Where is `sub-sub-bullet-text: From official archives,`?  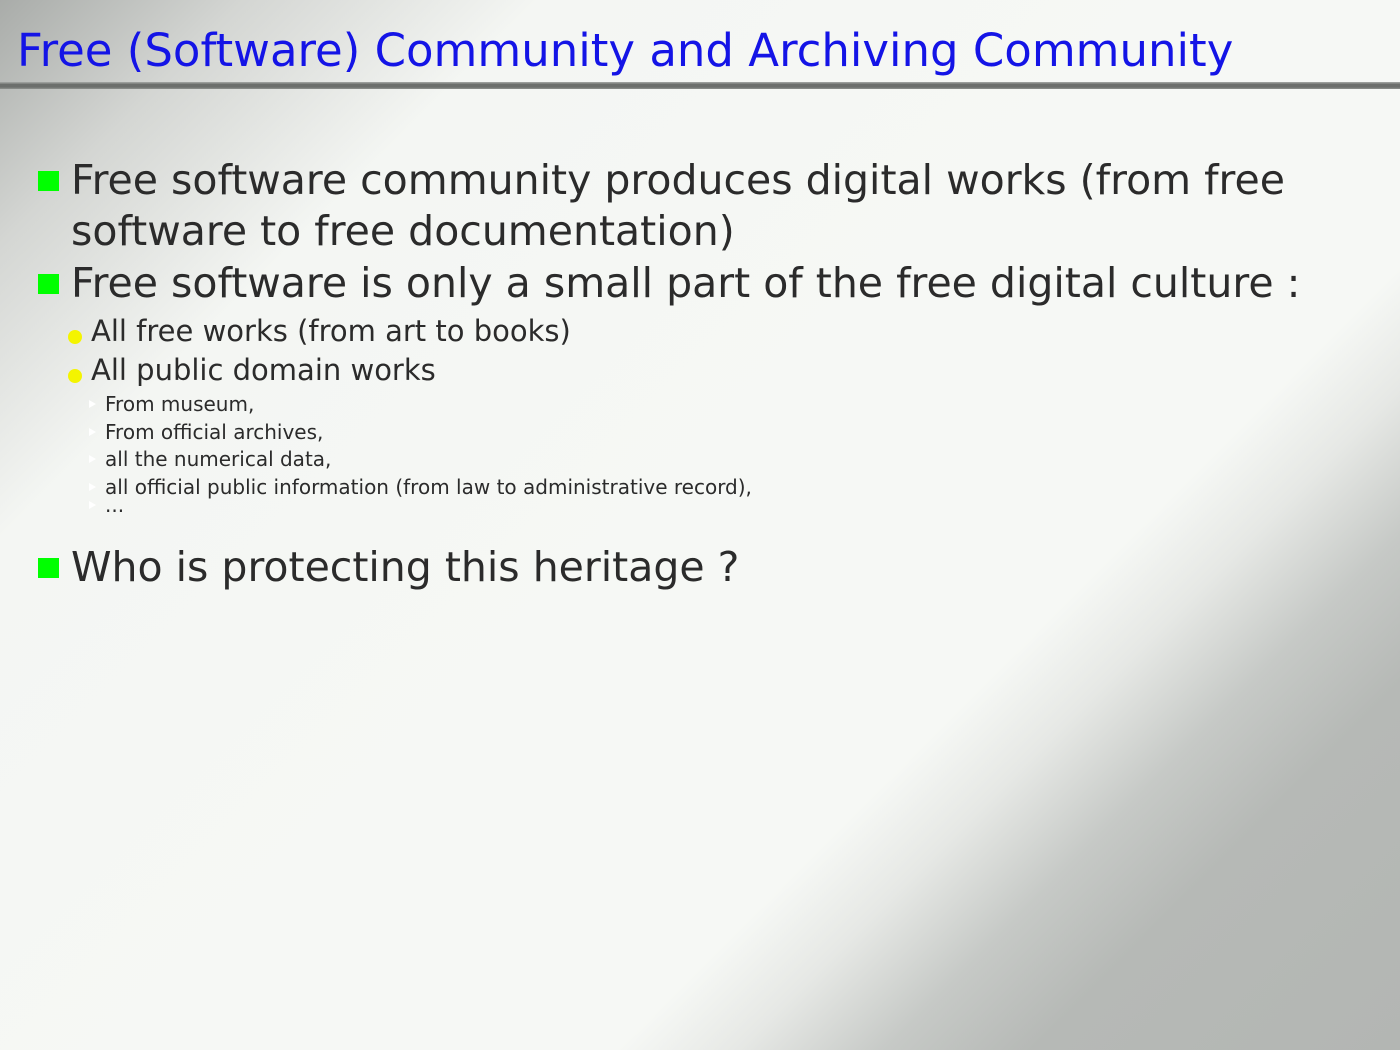
sub-sub-bullet-text: From official archives, is located at coordinates (214, 432).